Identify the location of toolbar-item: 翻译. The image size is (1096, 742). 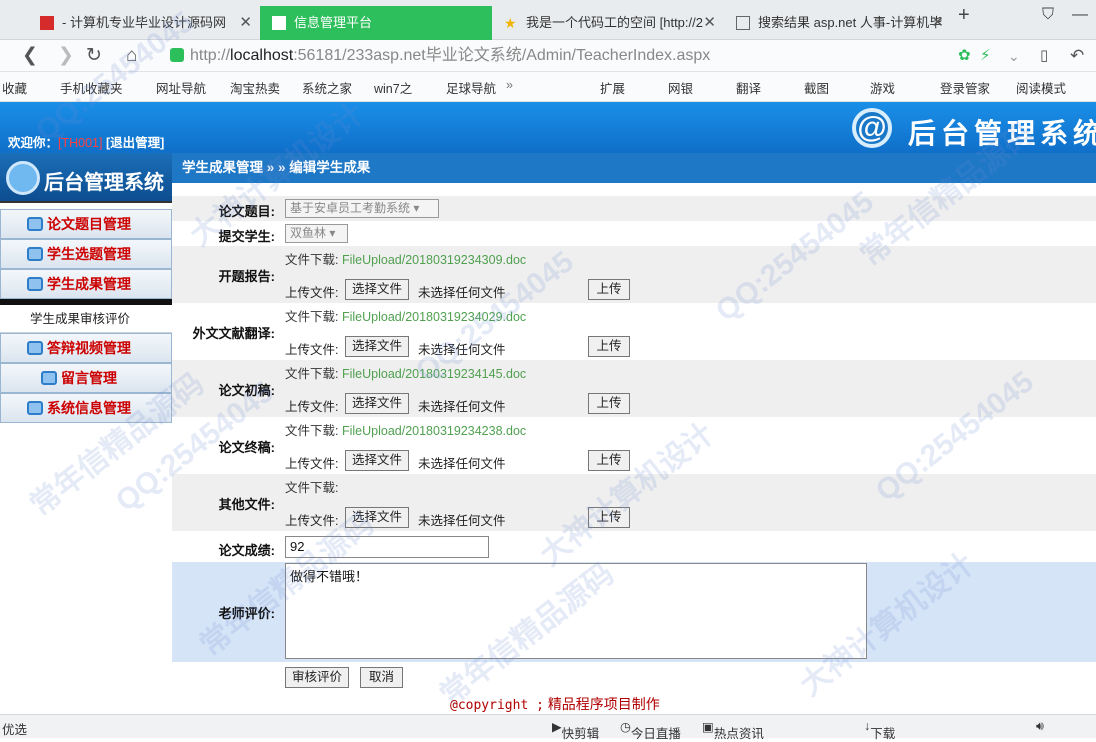
(748, 87).